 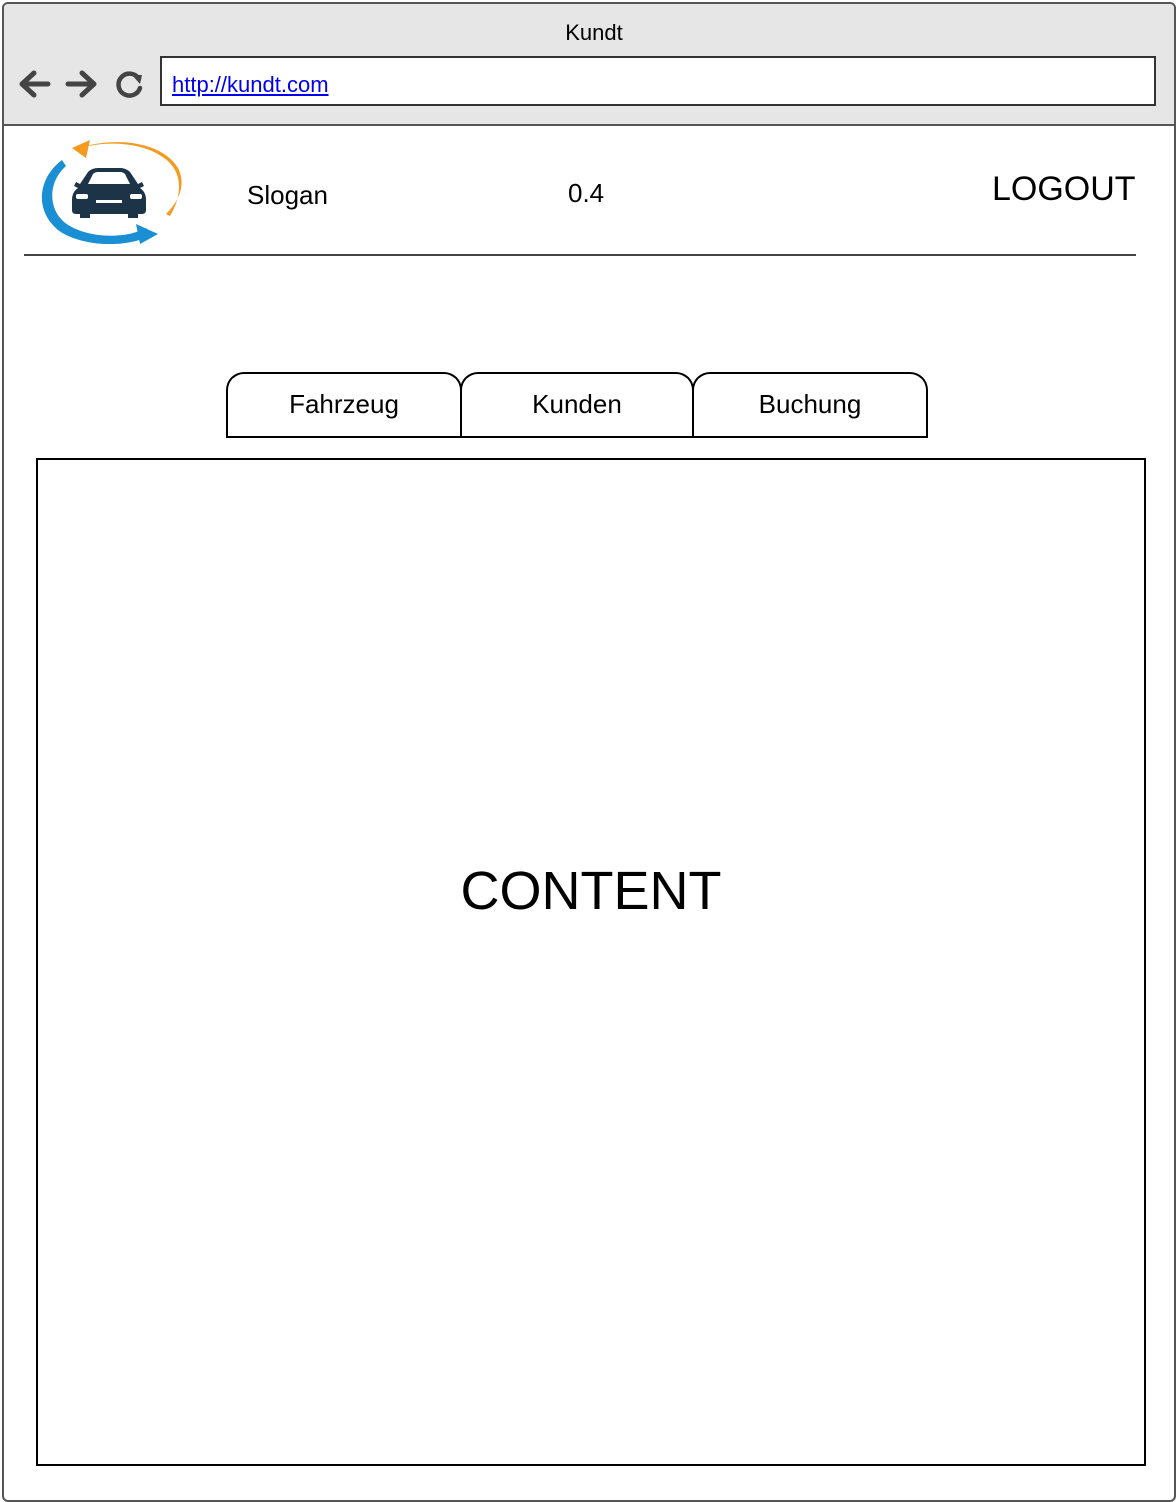 What do you see at coordinates (594, 32) in the screenshot?
I see `window-title: Kundt` at bounding box center [594, 32].